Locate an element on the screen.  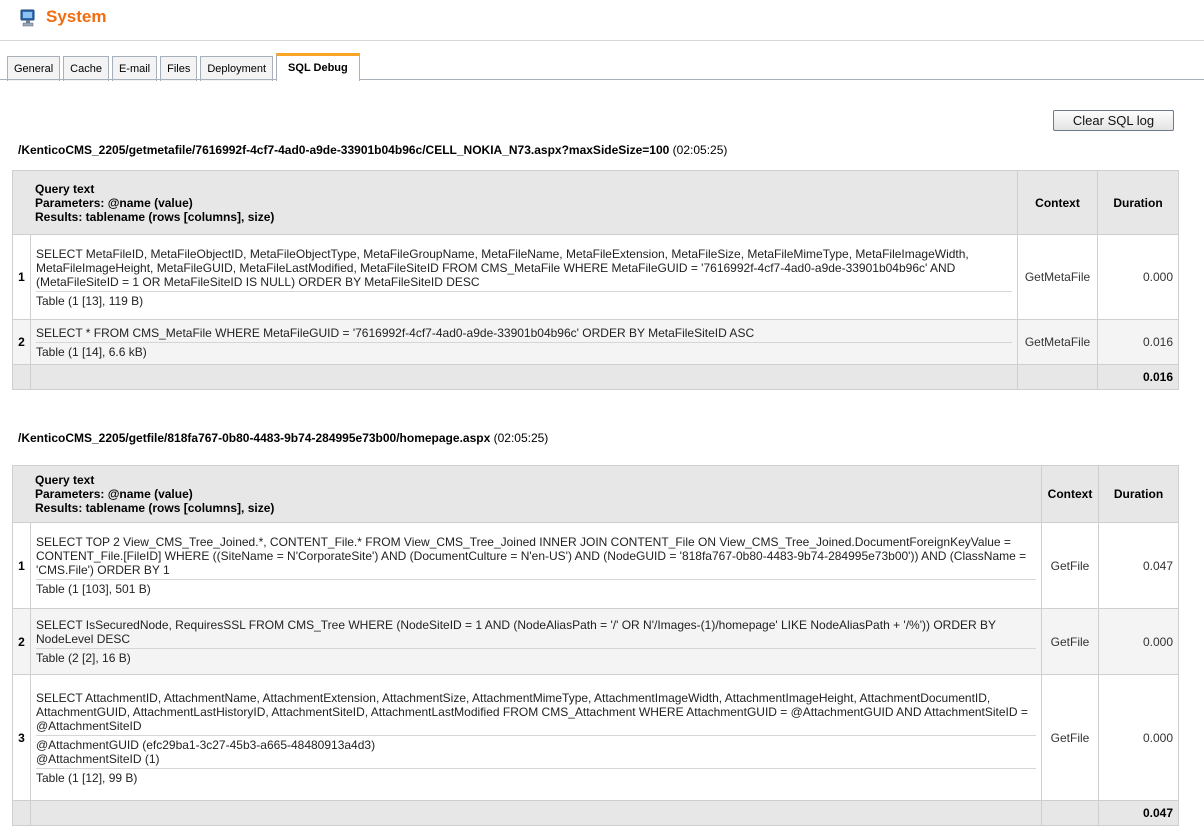
total-duration: 0.047 is located at coordinates (1139, 813).